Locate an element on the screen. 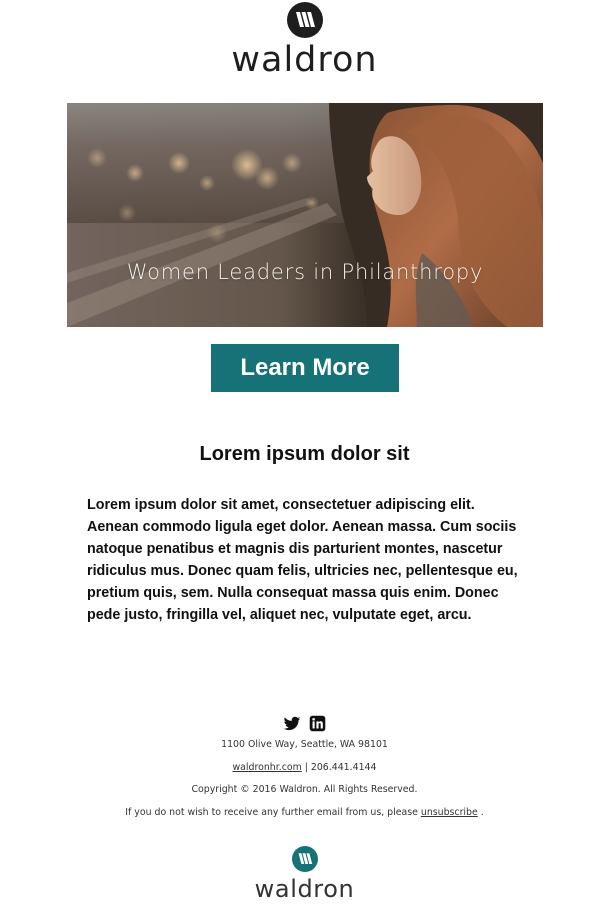 The width and height of the screenshot is (609, 919). hero-caption: Women Leaders in Philanthropy is located at coordinates (305, 272).